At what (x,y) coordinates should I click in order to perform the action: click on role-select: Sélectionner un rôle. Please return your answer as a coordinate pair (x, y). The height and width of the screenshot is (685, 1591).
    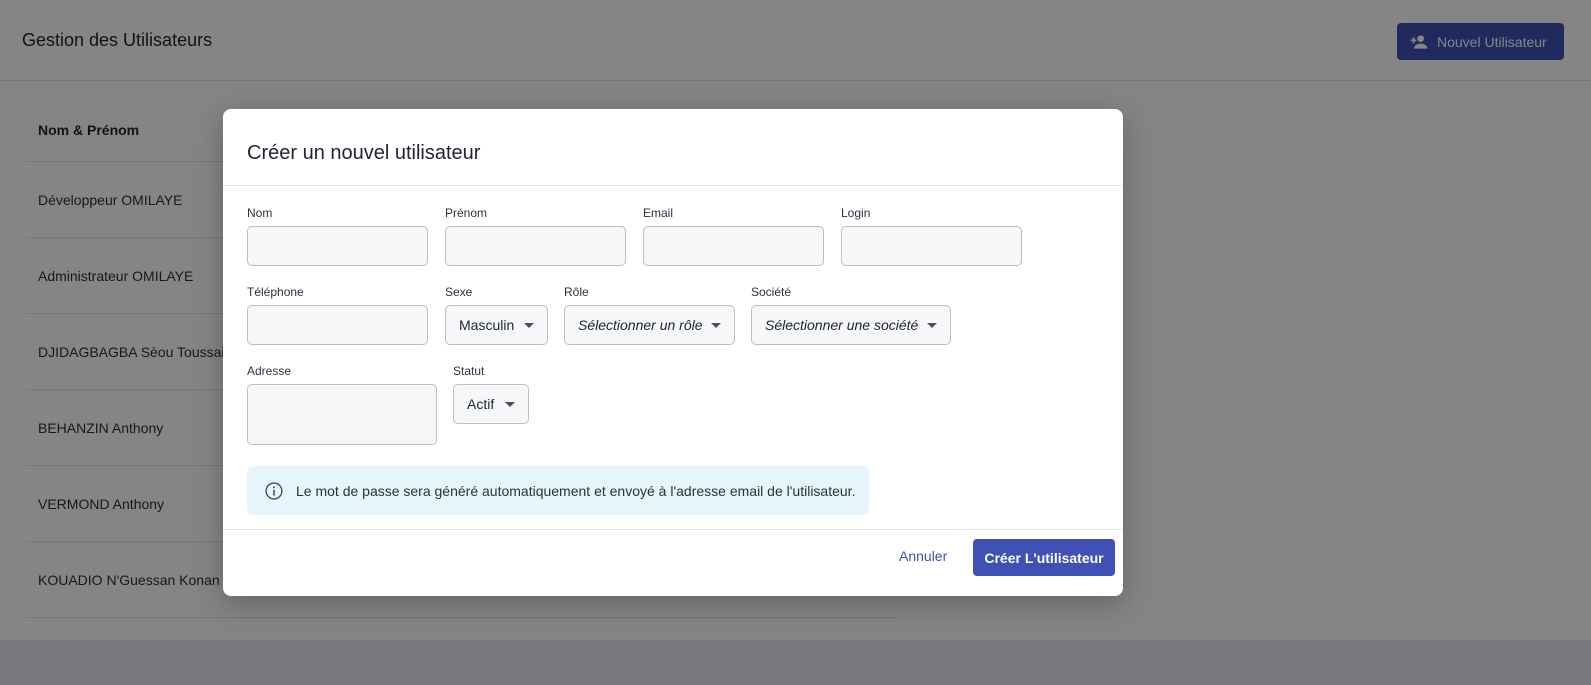
    Looking at the image, I should click on (649, 325).